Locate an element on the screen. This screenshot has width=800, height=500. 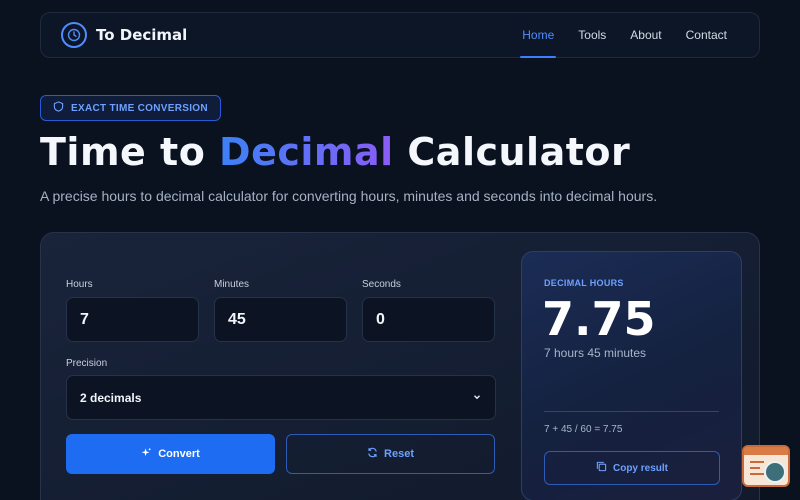
assistant-icon-bar is located at coordinates (766, 451).